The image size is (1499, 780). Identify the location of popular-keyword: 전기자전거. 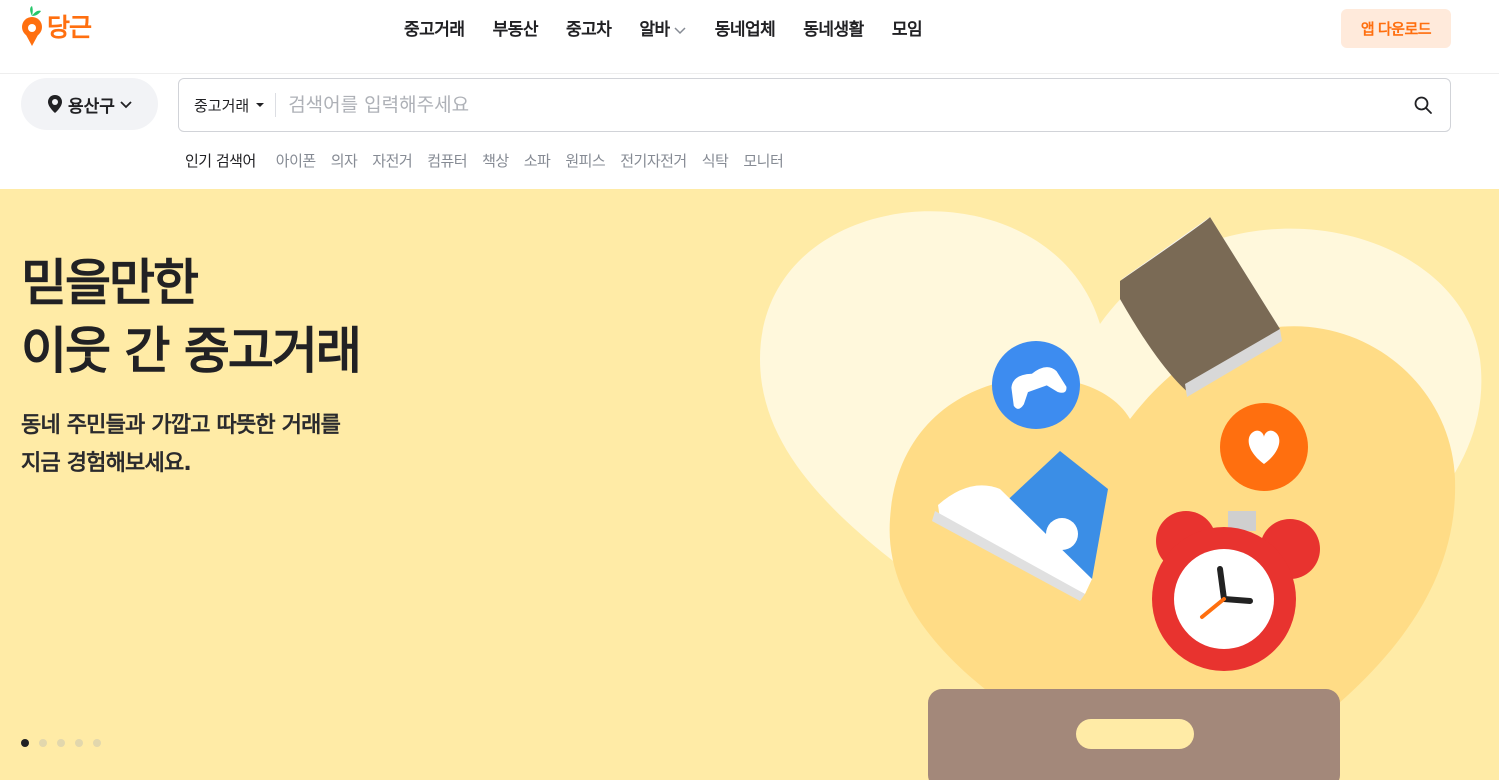
(653, 160).